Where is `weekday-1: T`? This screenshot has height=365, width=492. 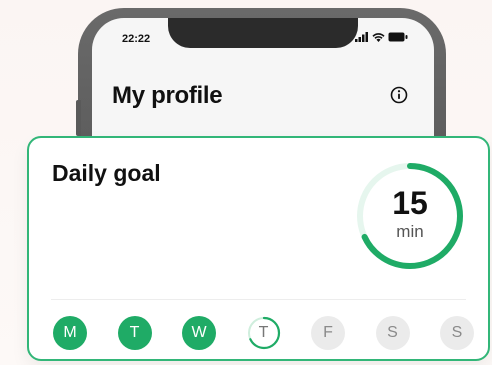 weekday-1: T is located at coordinates (134, 333).